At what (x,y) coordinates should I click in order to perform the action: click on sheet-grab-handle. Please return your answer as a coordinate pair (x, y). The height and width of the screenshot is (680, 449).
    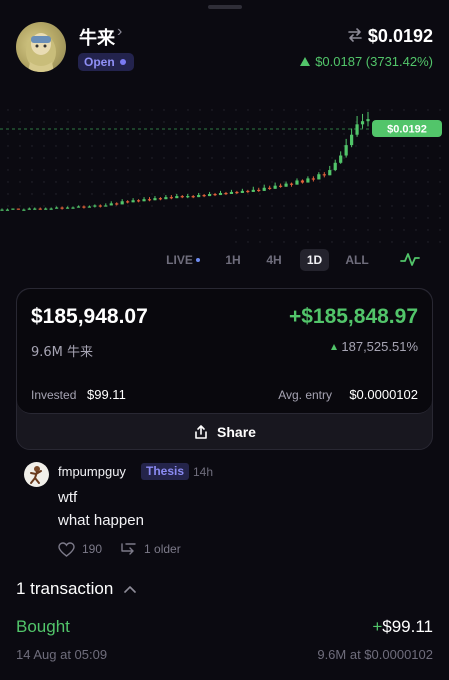
    Looking at the image, I should click on (225, 7).